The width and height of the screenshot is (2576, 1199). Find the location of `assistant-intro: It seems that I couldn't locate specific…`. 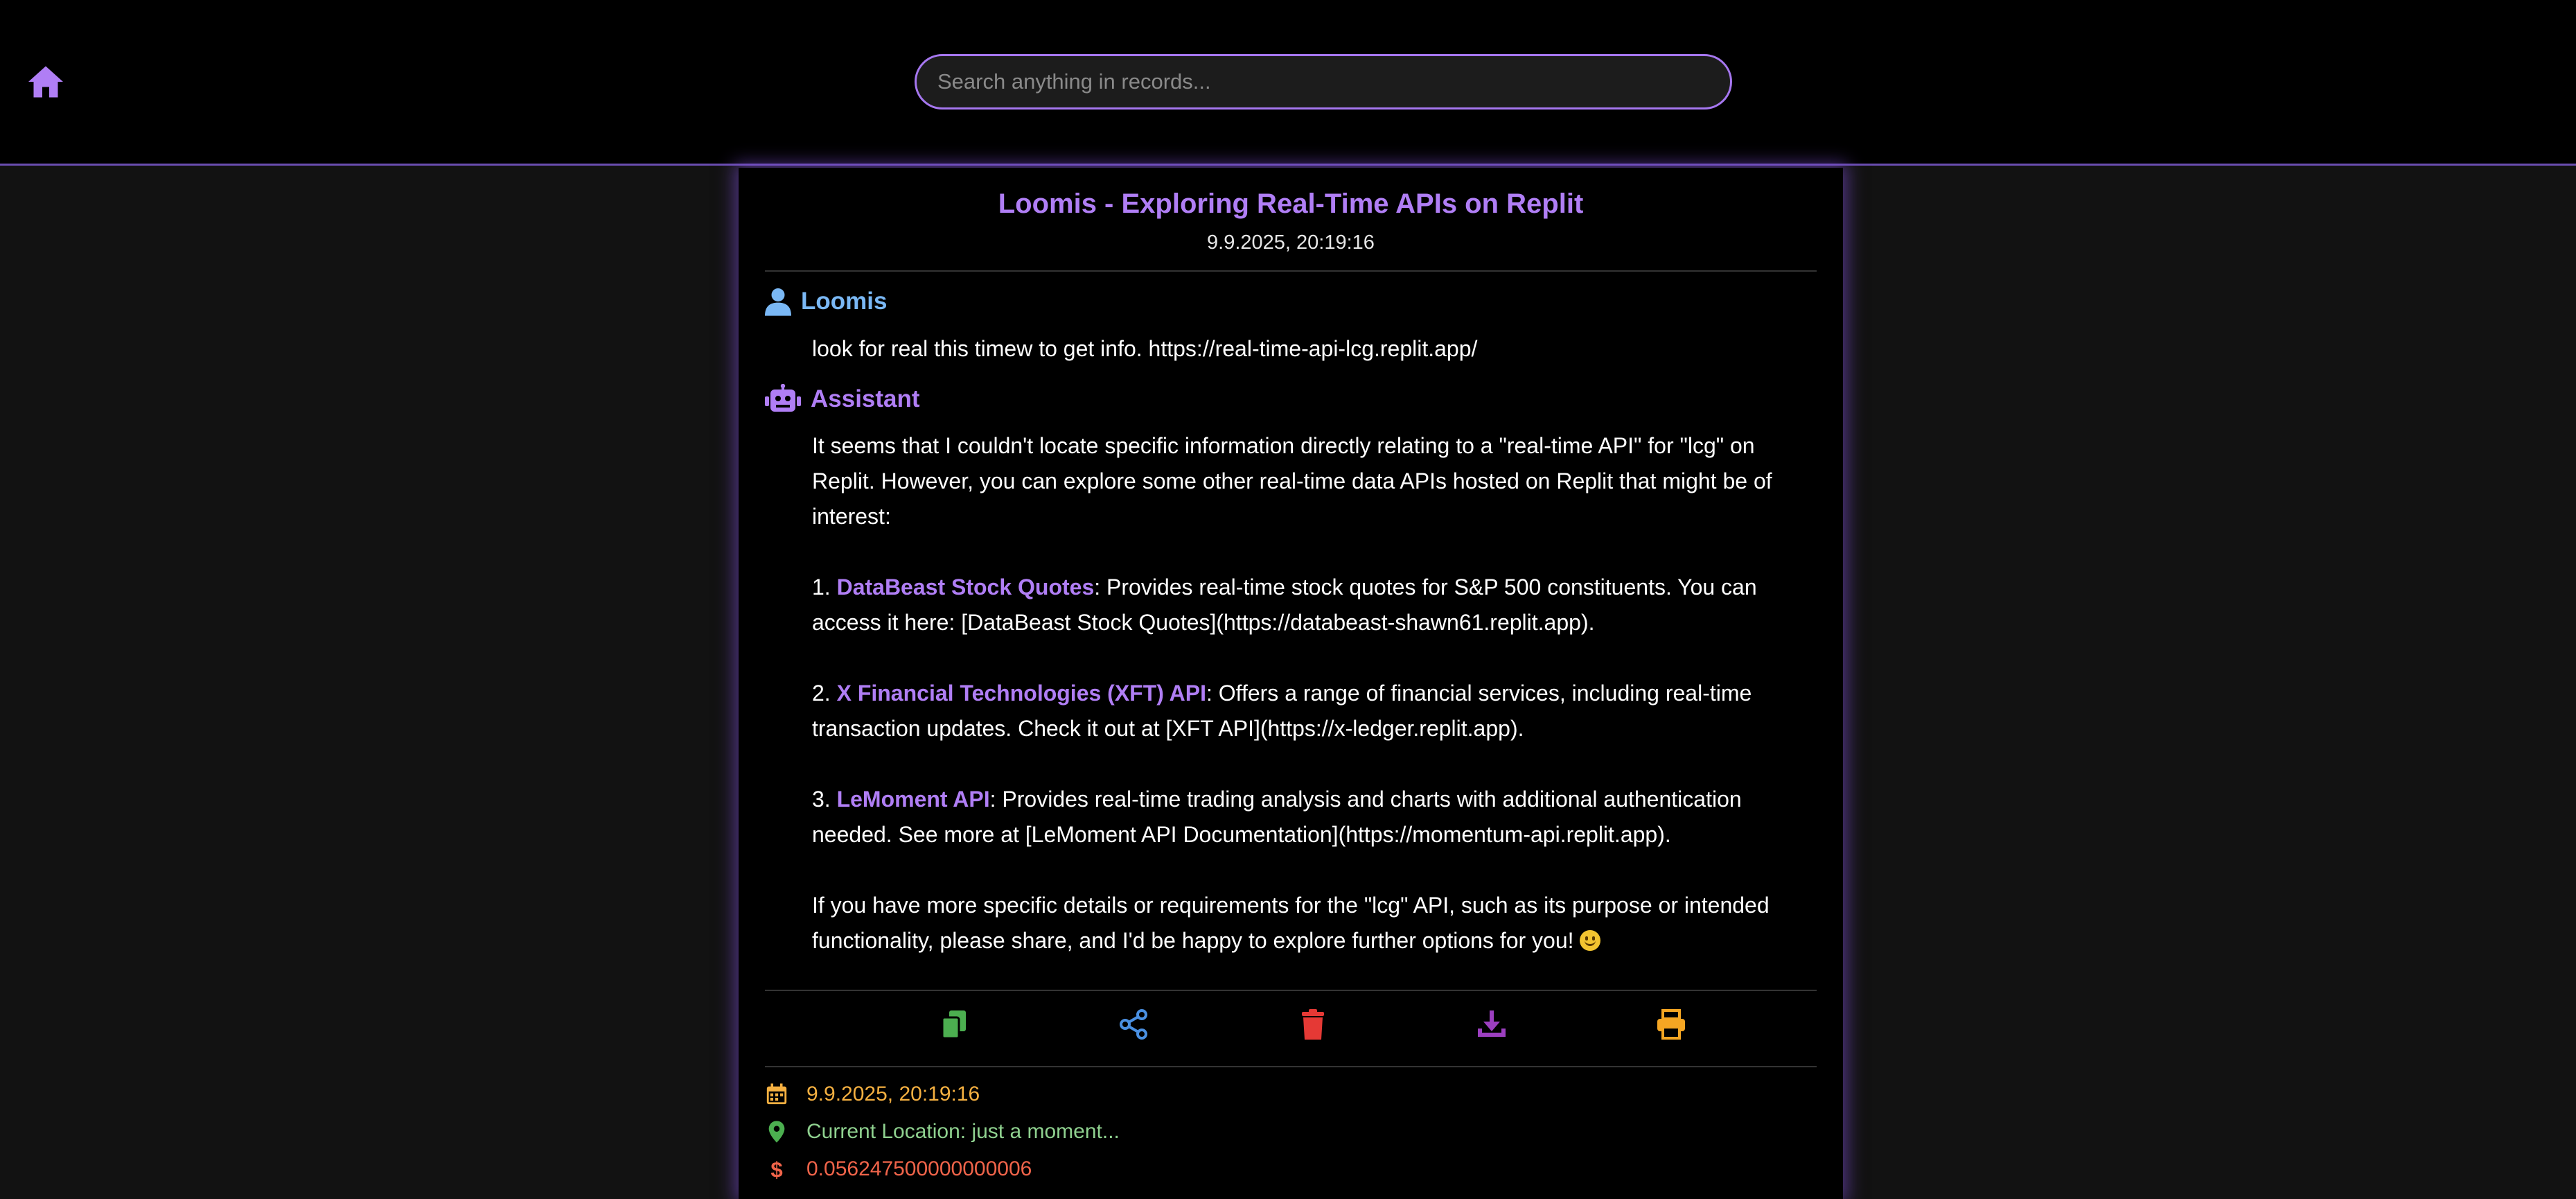

assistant-intro: It seems that I couldn't locate specific… is located at coordinates (1292, 481).